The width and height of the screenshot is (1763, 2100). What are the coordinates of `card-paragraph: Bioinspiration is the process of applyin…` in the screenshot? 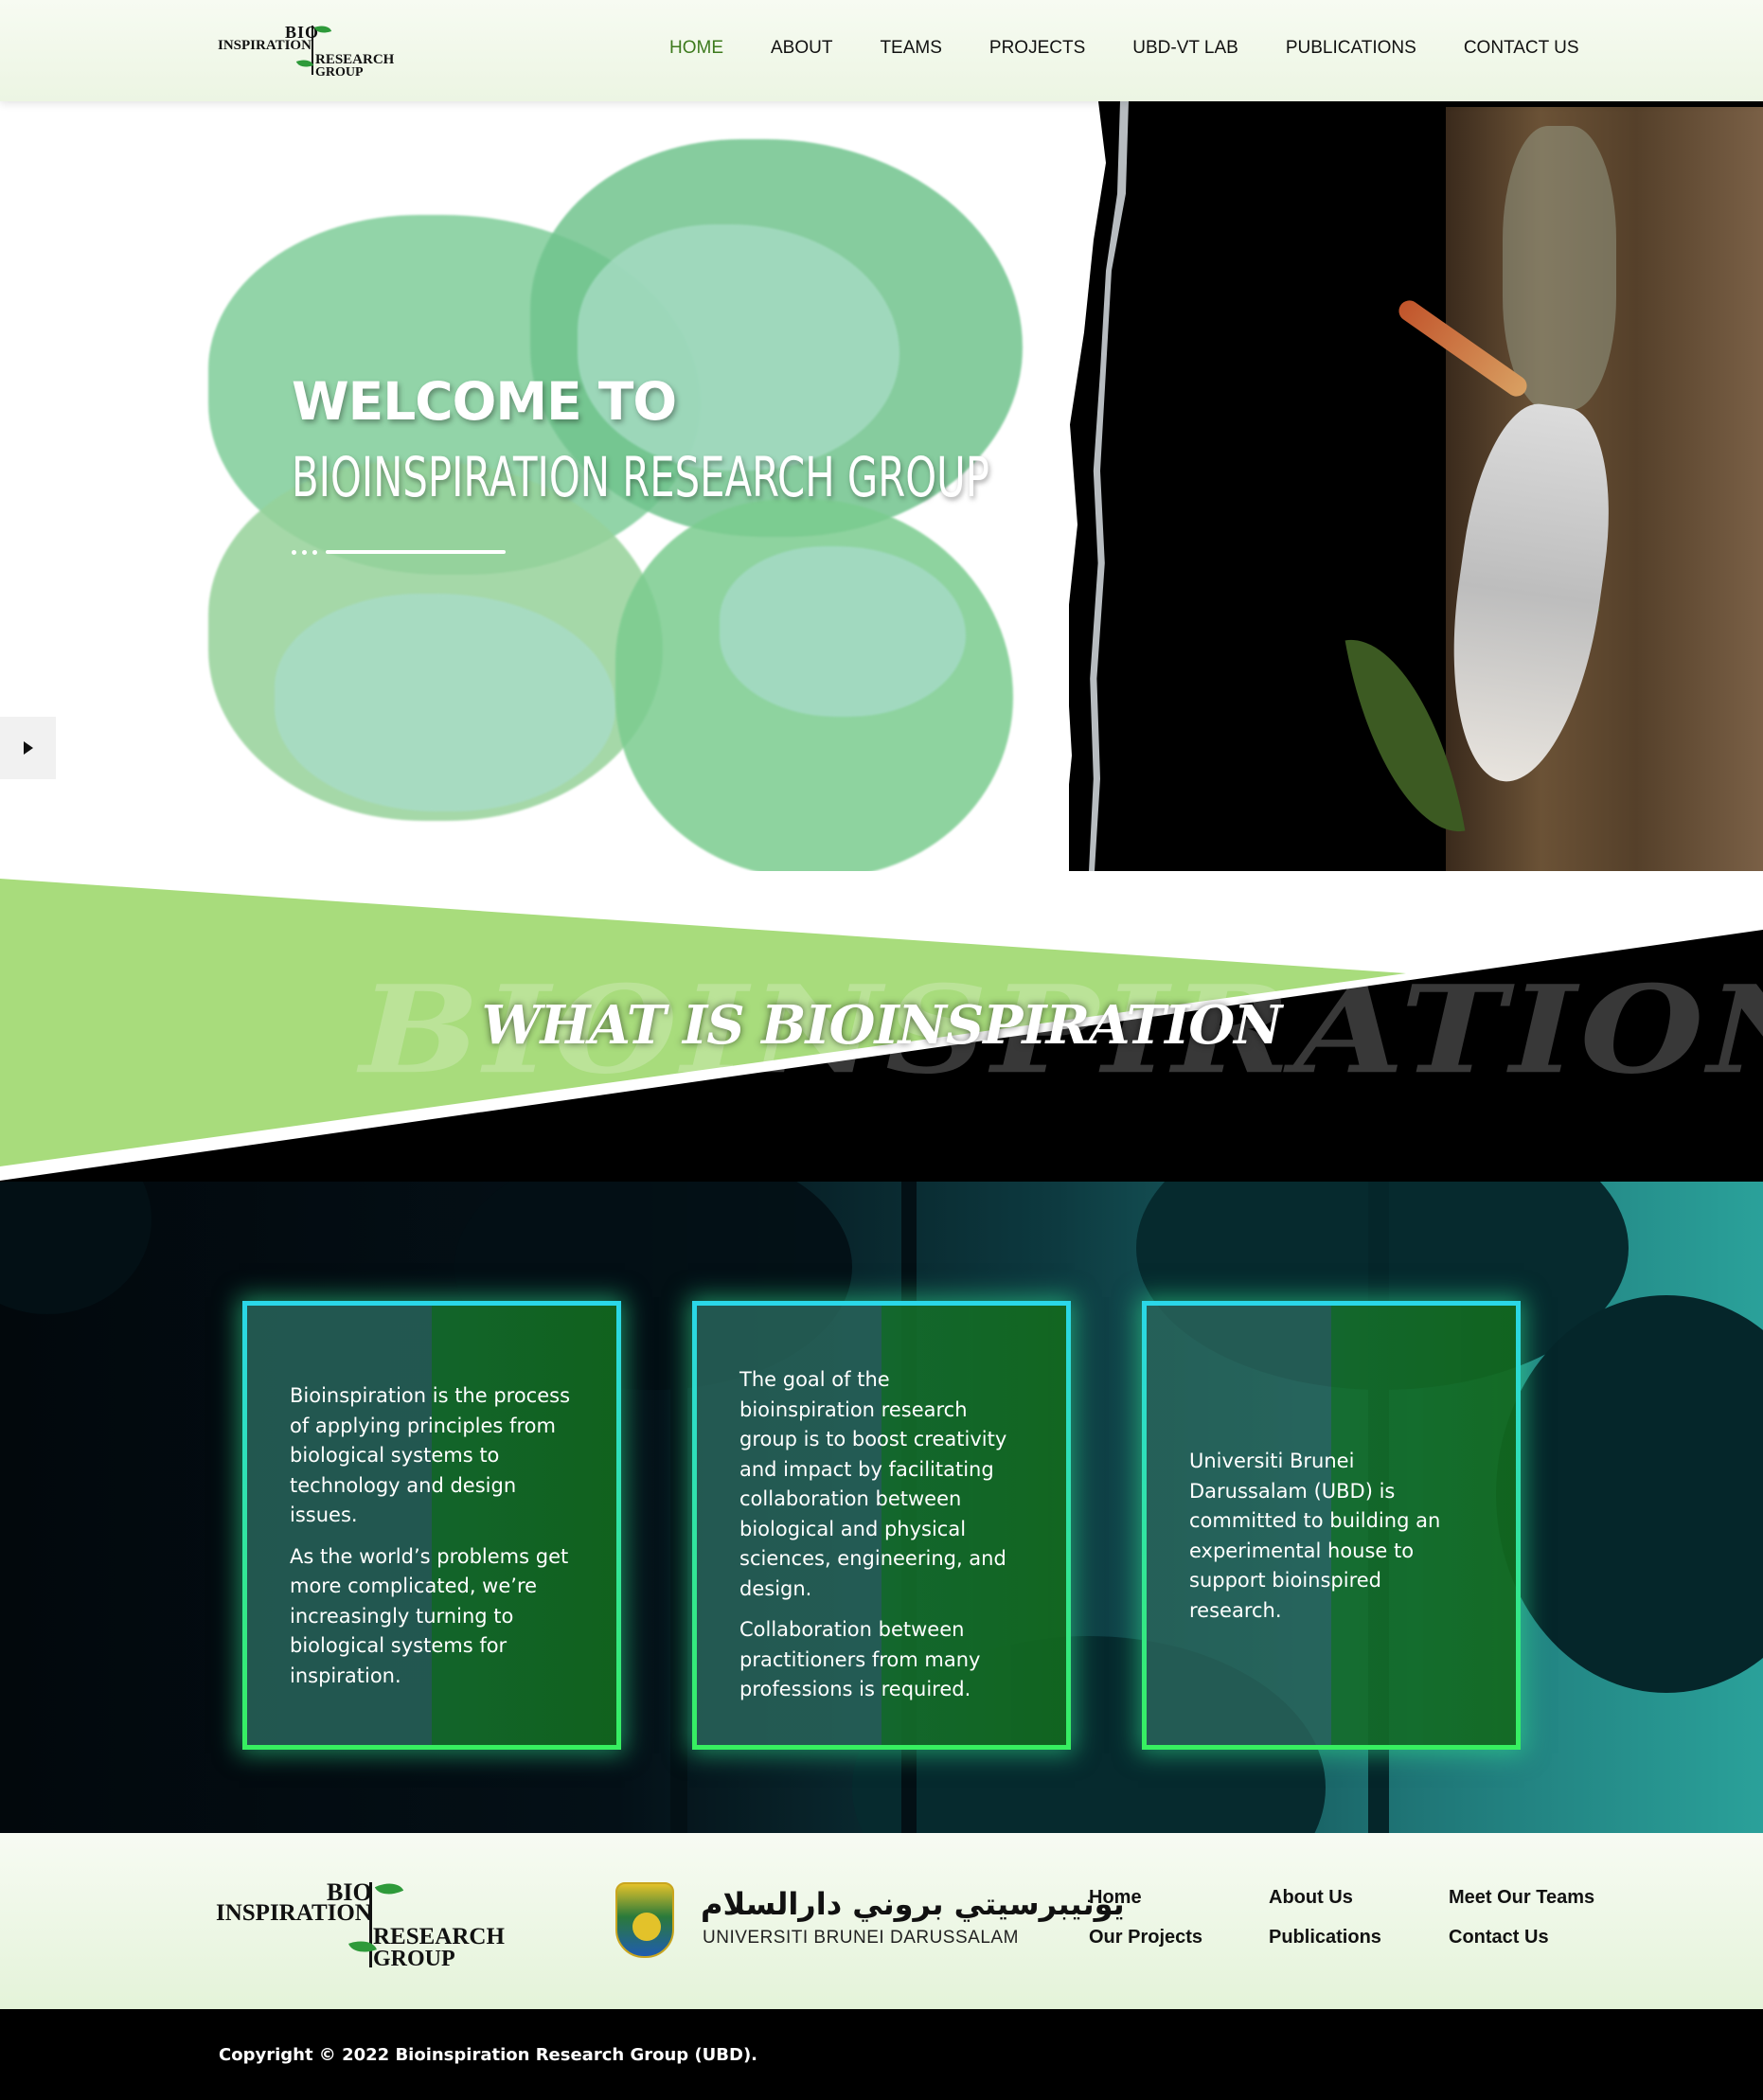 It's located at (430, 1455).